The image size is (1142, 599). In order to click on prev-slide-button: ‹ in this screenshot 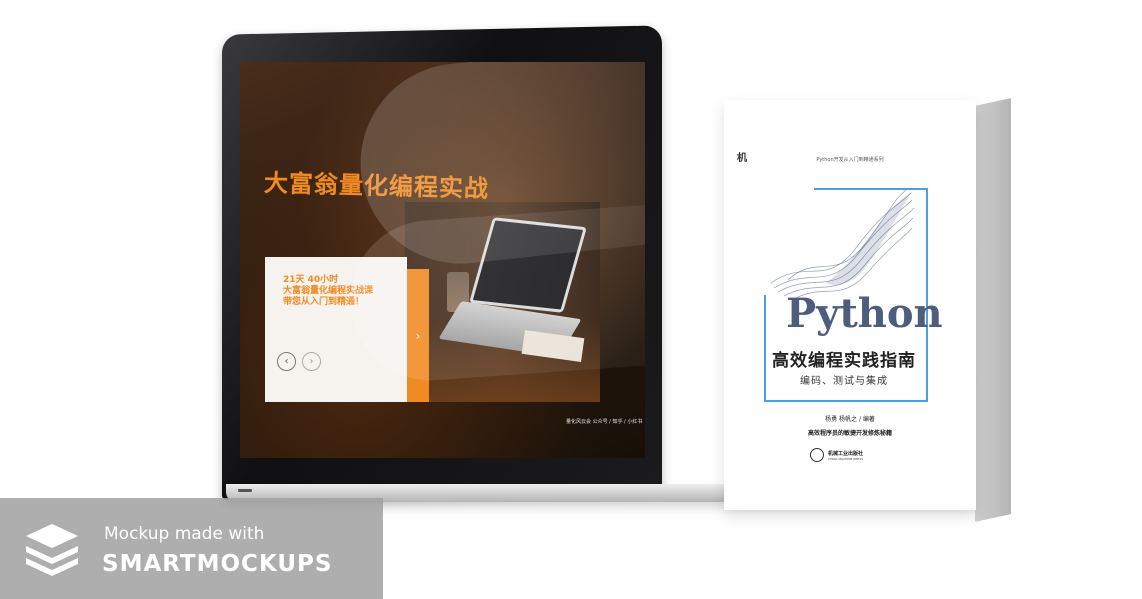, I will do `click(286, 361)`.